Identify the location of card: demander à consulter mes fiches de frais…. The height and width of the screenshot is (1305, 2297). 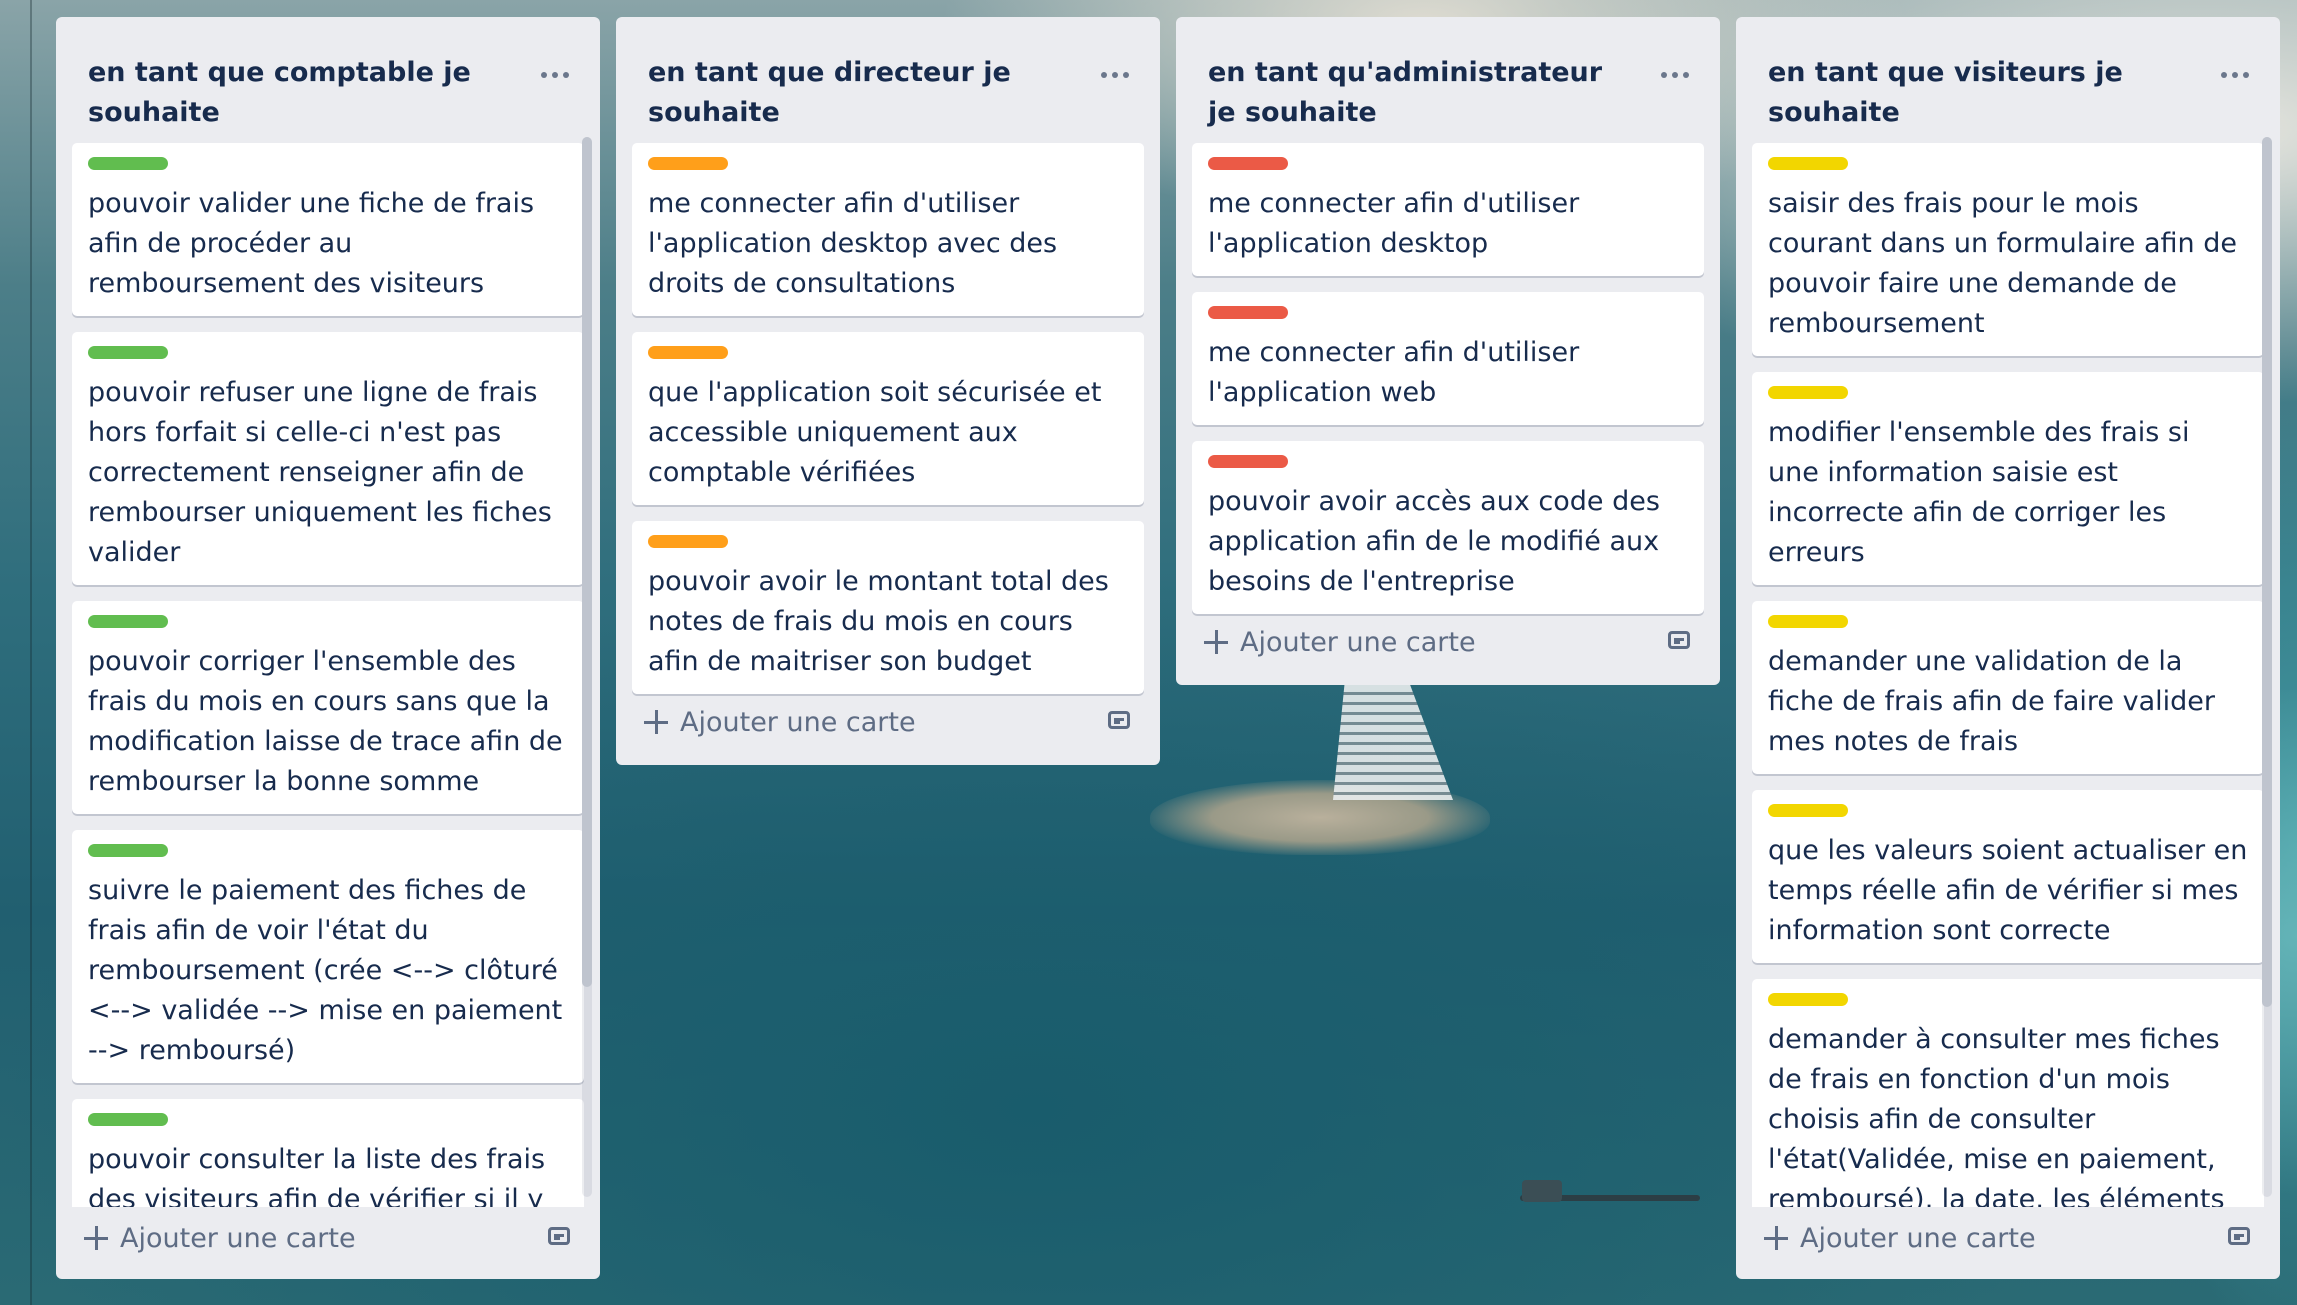
(2008, 1093).